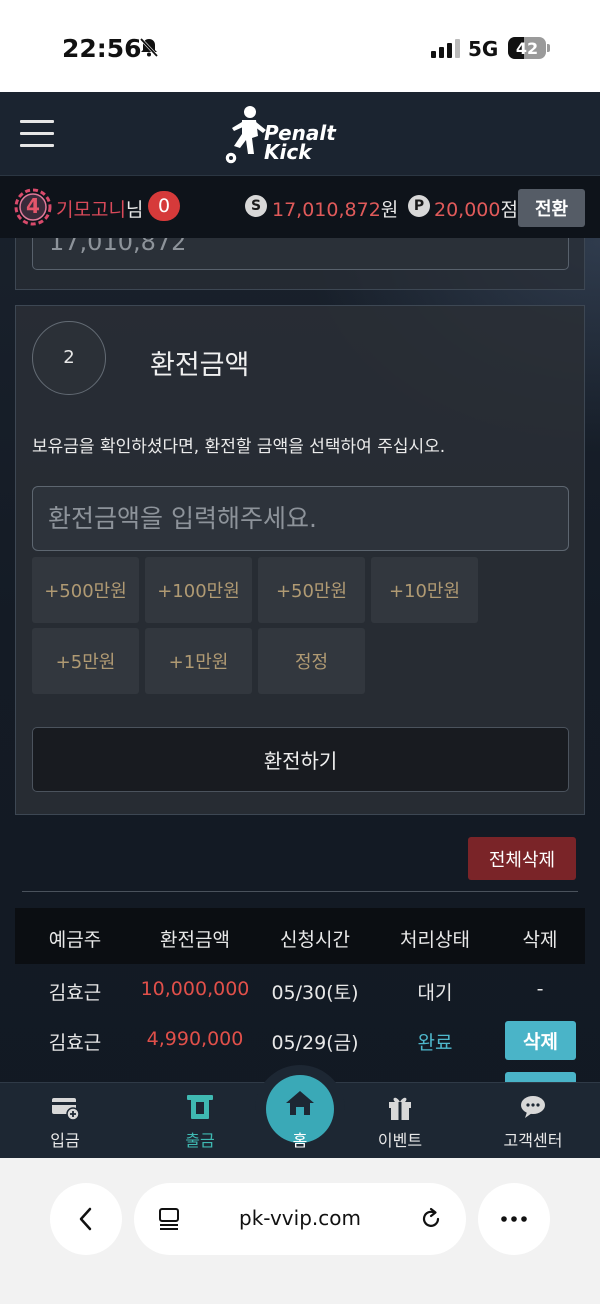  Describe the element at coordinates (311, 661) in the screenshot. I see `reset-amount-button: 정정` at that location.